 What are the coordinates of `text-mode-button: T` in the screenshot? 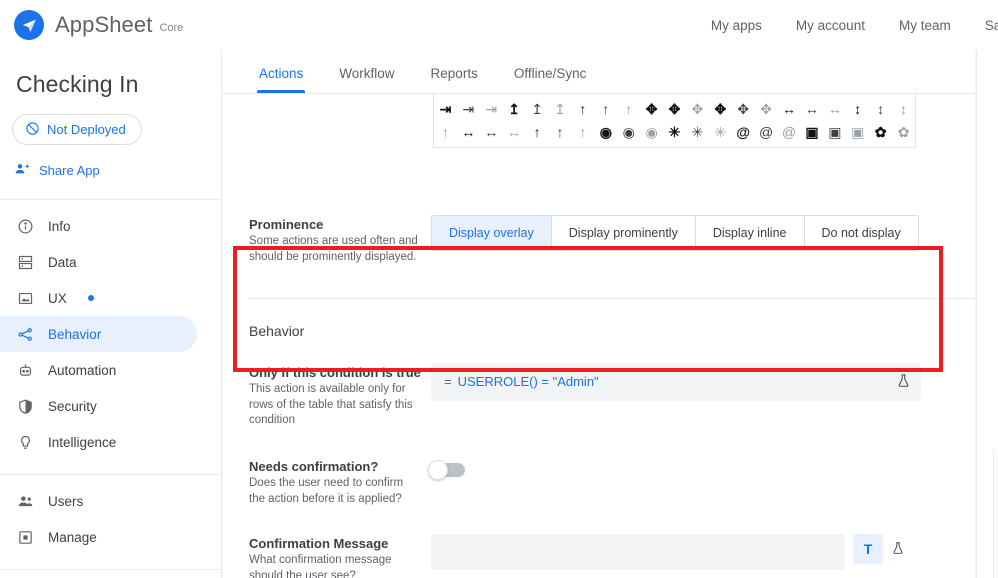 It's located at (868, 549).